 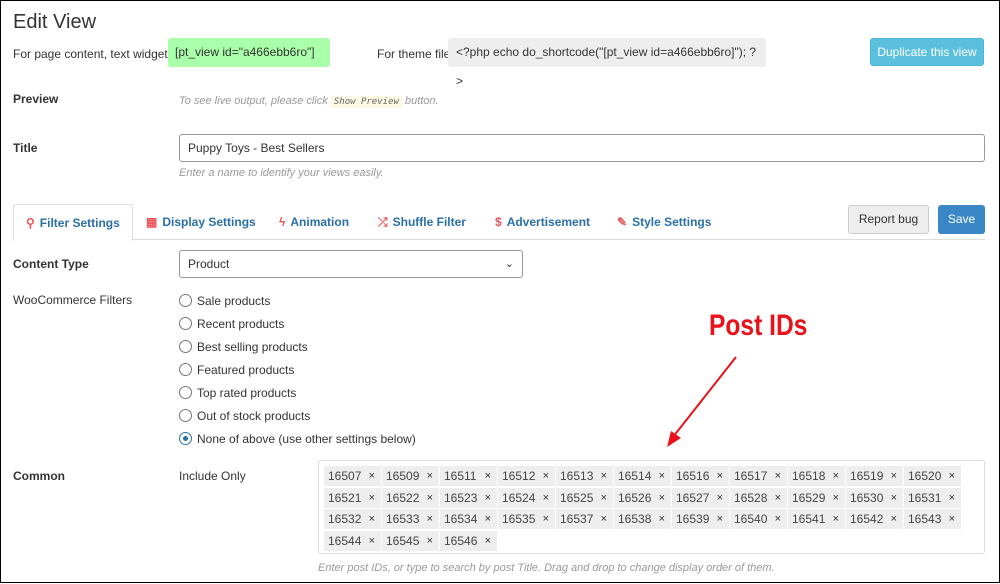 I want to click on arrow-line, so click(x=704, y=397).